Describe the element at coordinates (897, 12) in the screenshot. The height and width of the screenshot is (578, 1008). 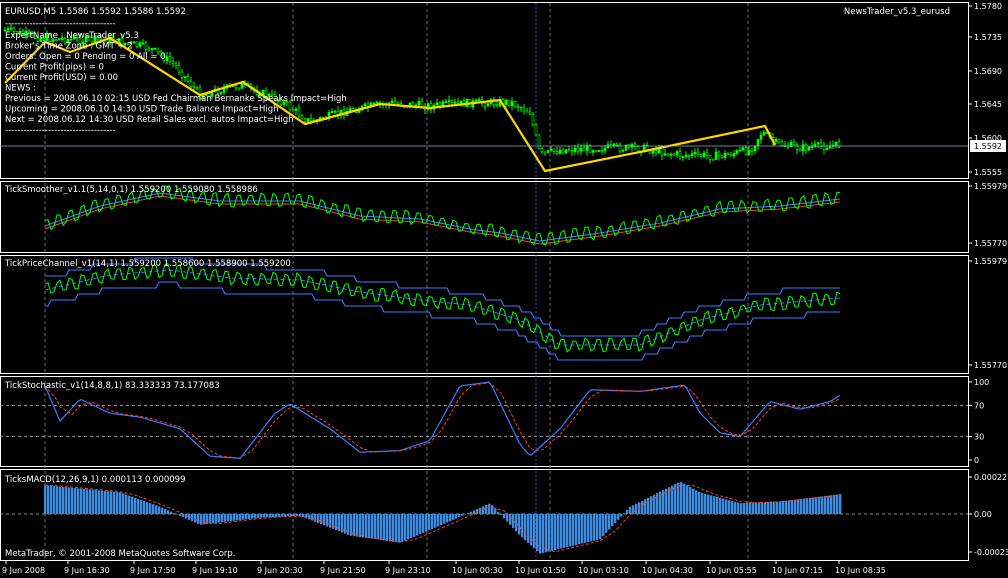
I see `ea-label: NewsTrader_v5.3_eurusd` at that location.